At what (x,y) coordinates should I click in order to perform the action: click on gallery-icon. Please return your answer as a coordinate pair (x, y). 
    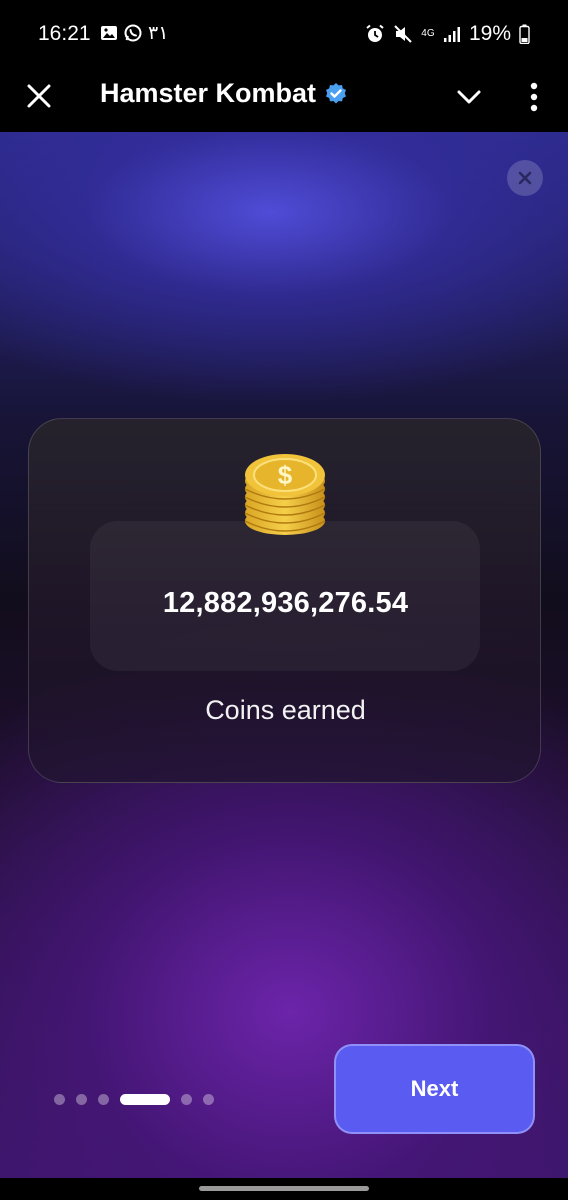
    Looking at the image, I should click on (109, 33).